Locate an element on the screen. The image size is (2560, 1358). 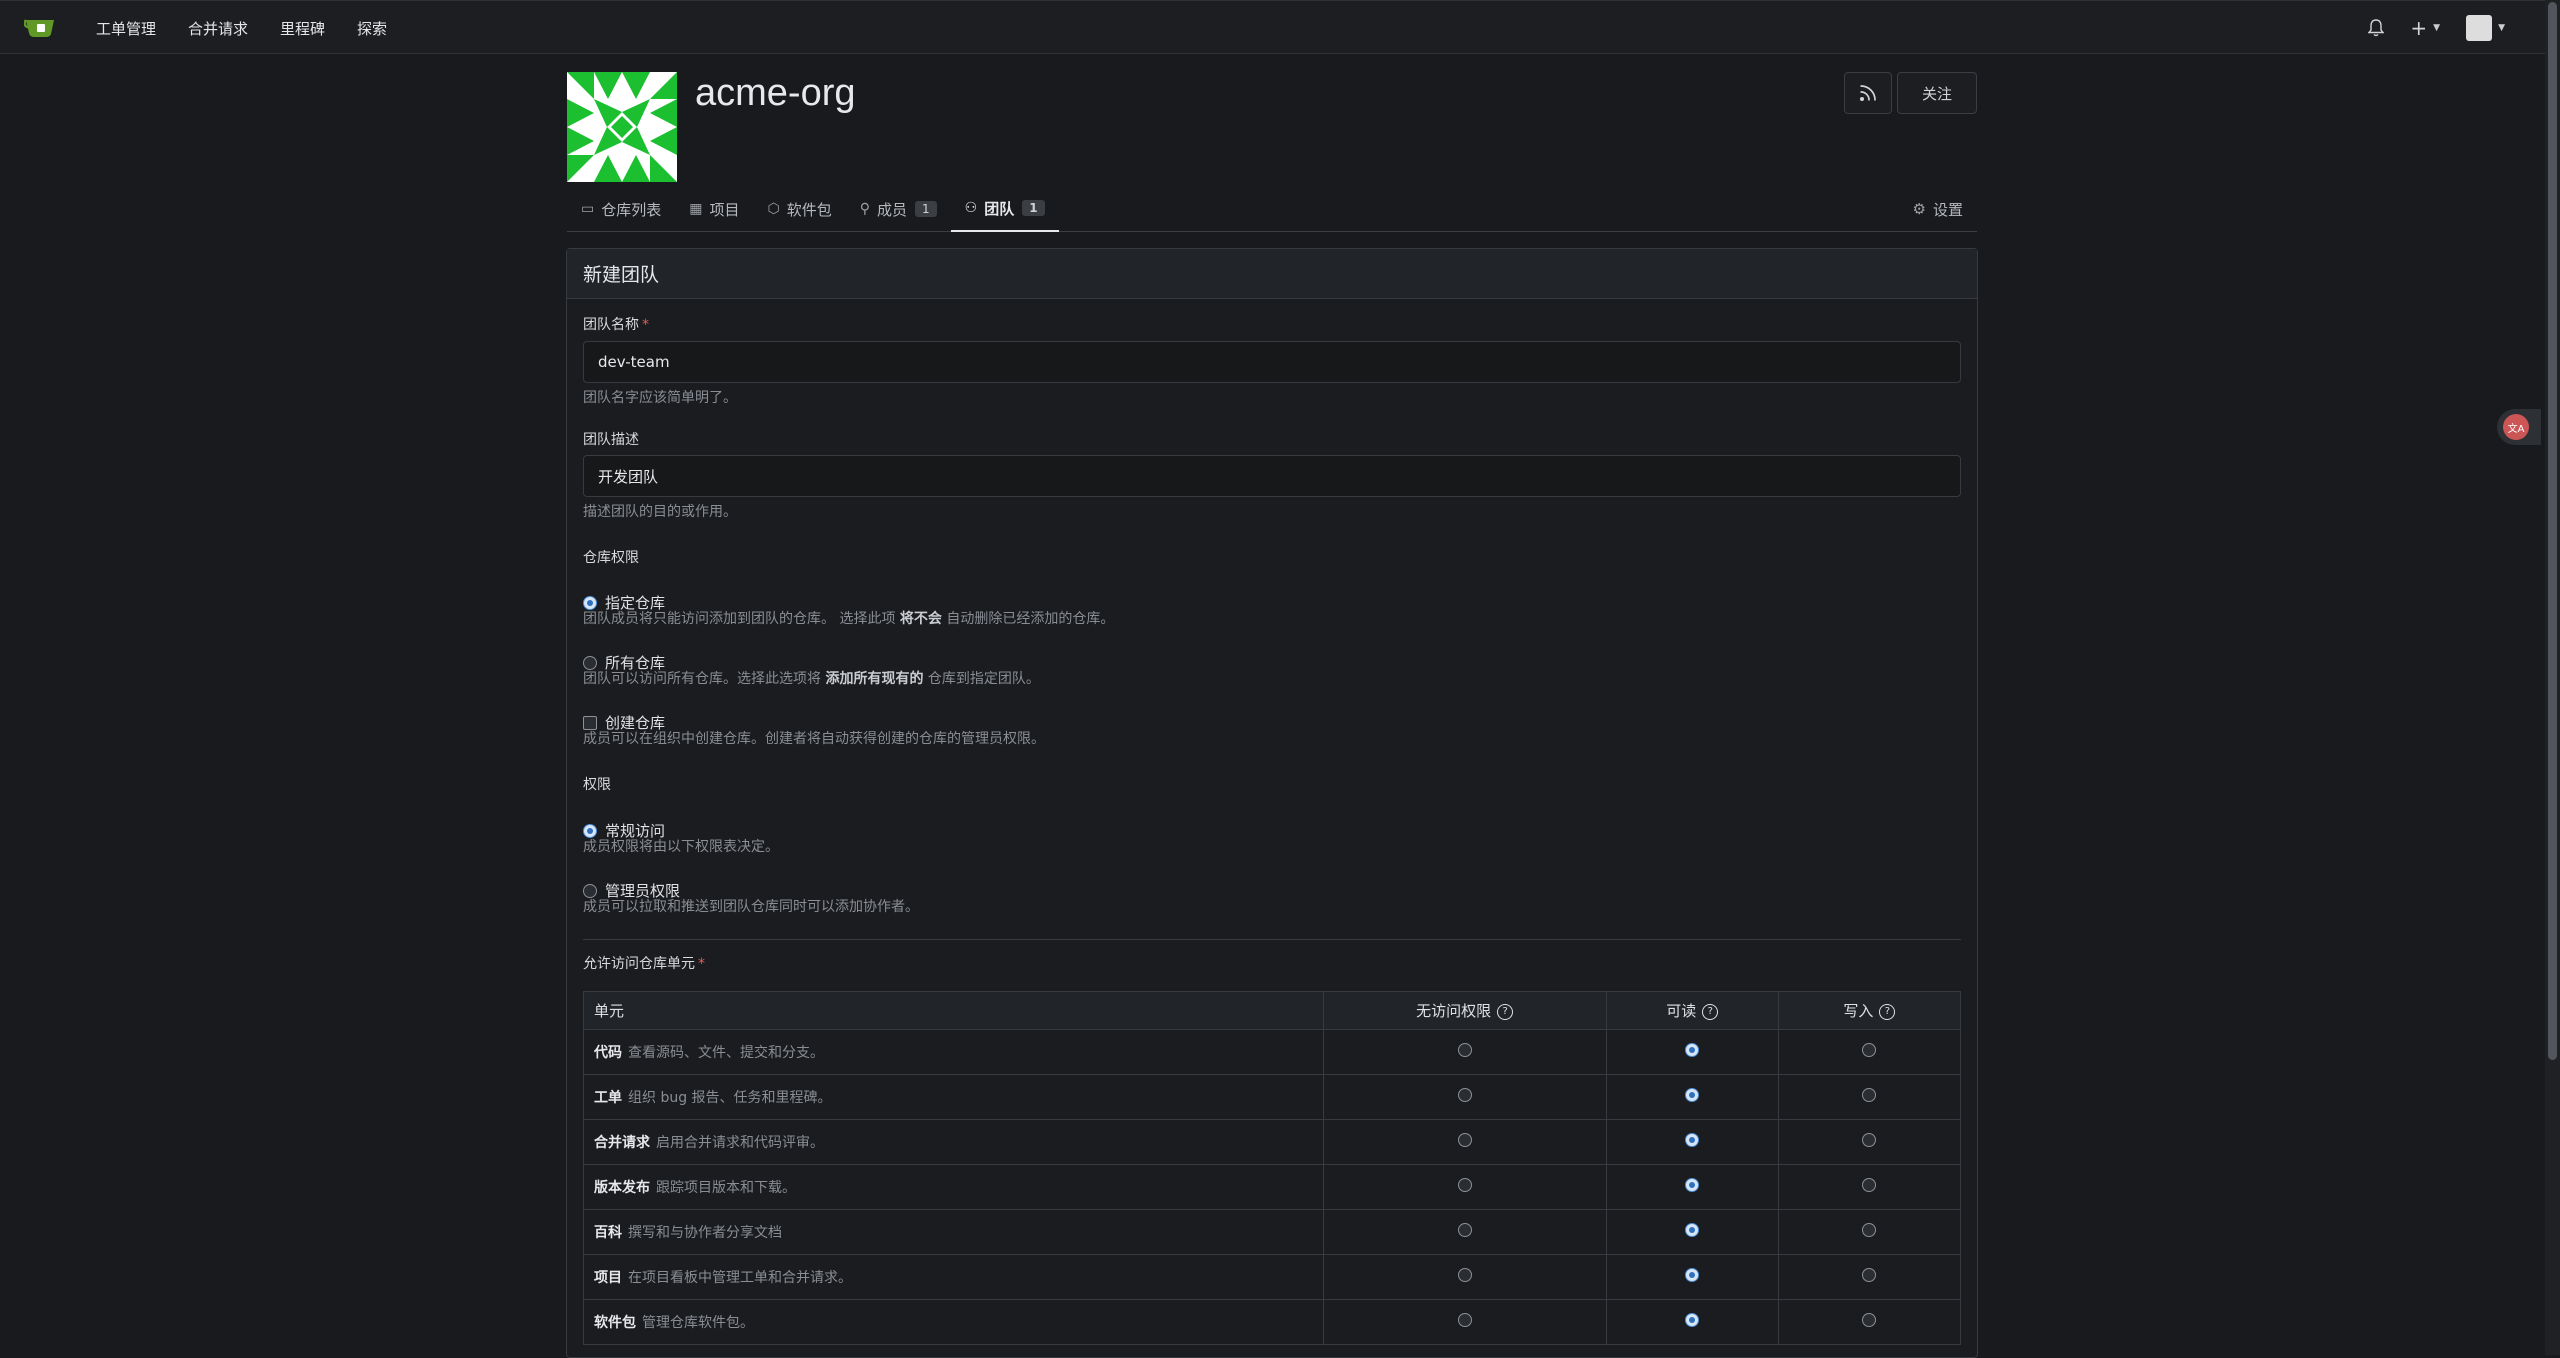
translate-widget: 文A is located at coordinates (2519, 427).